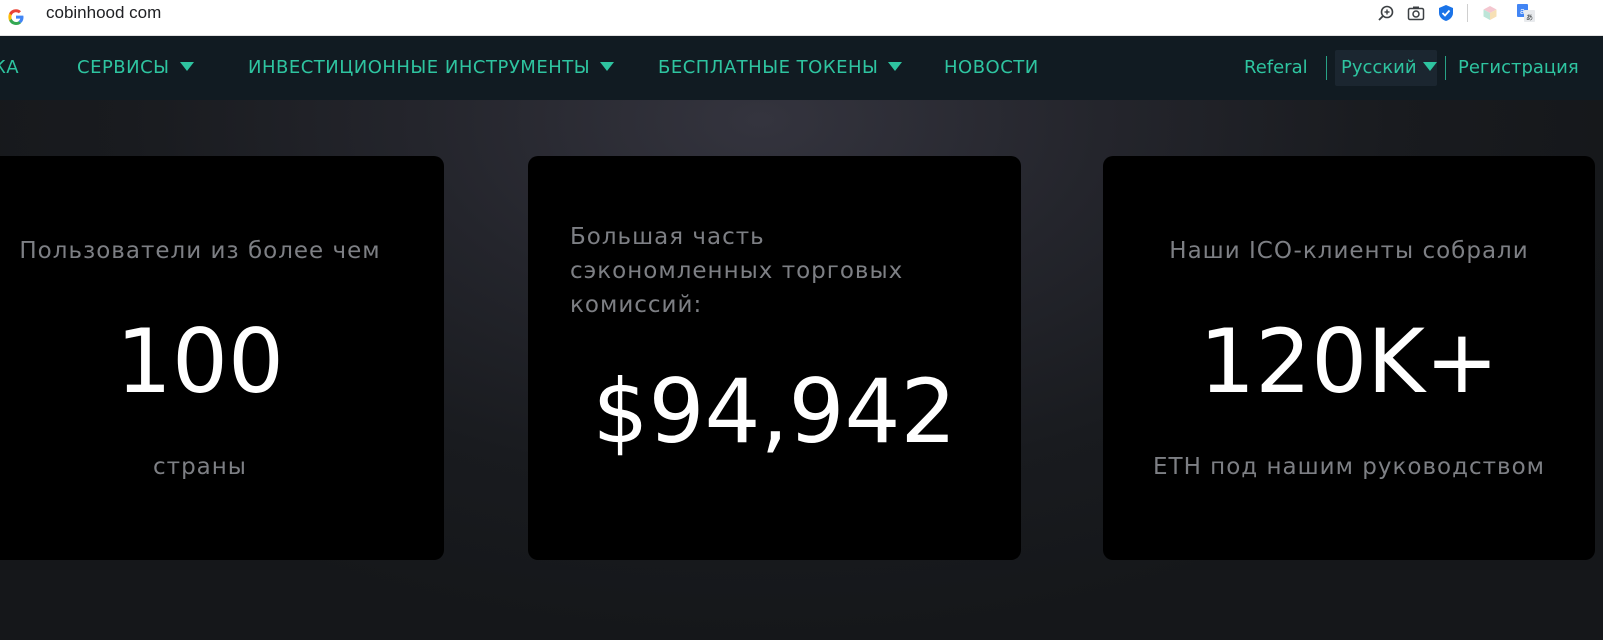  What do you see at coordinates (774, 411) in the screenshot?
I see `stat-value: $94,942` at bounding box center [774, 411].